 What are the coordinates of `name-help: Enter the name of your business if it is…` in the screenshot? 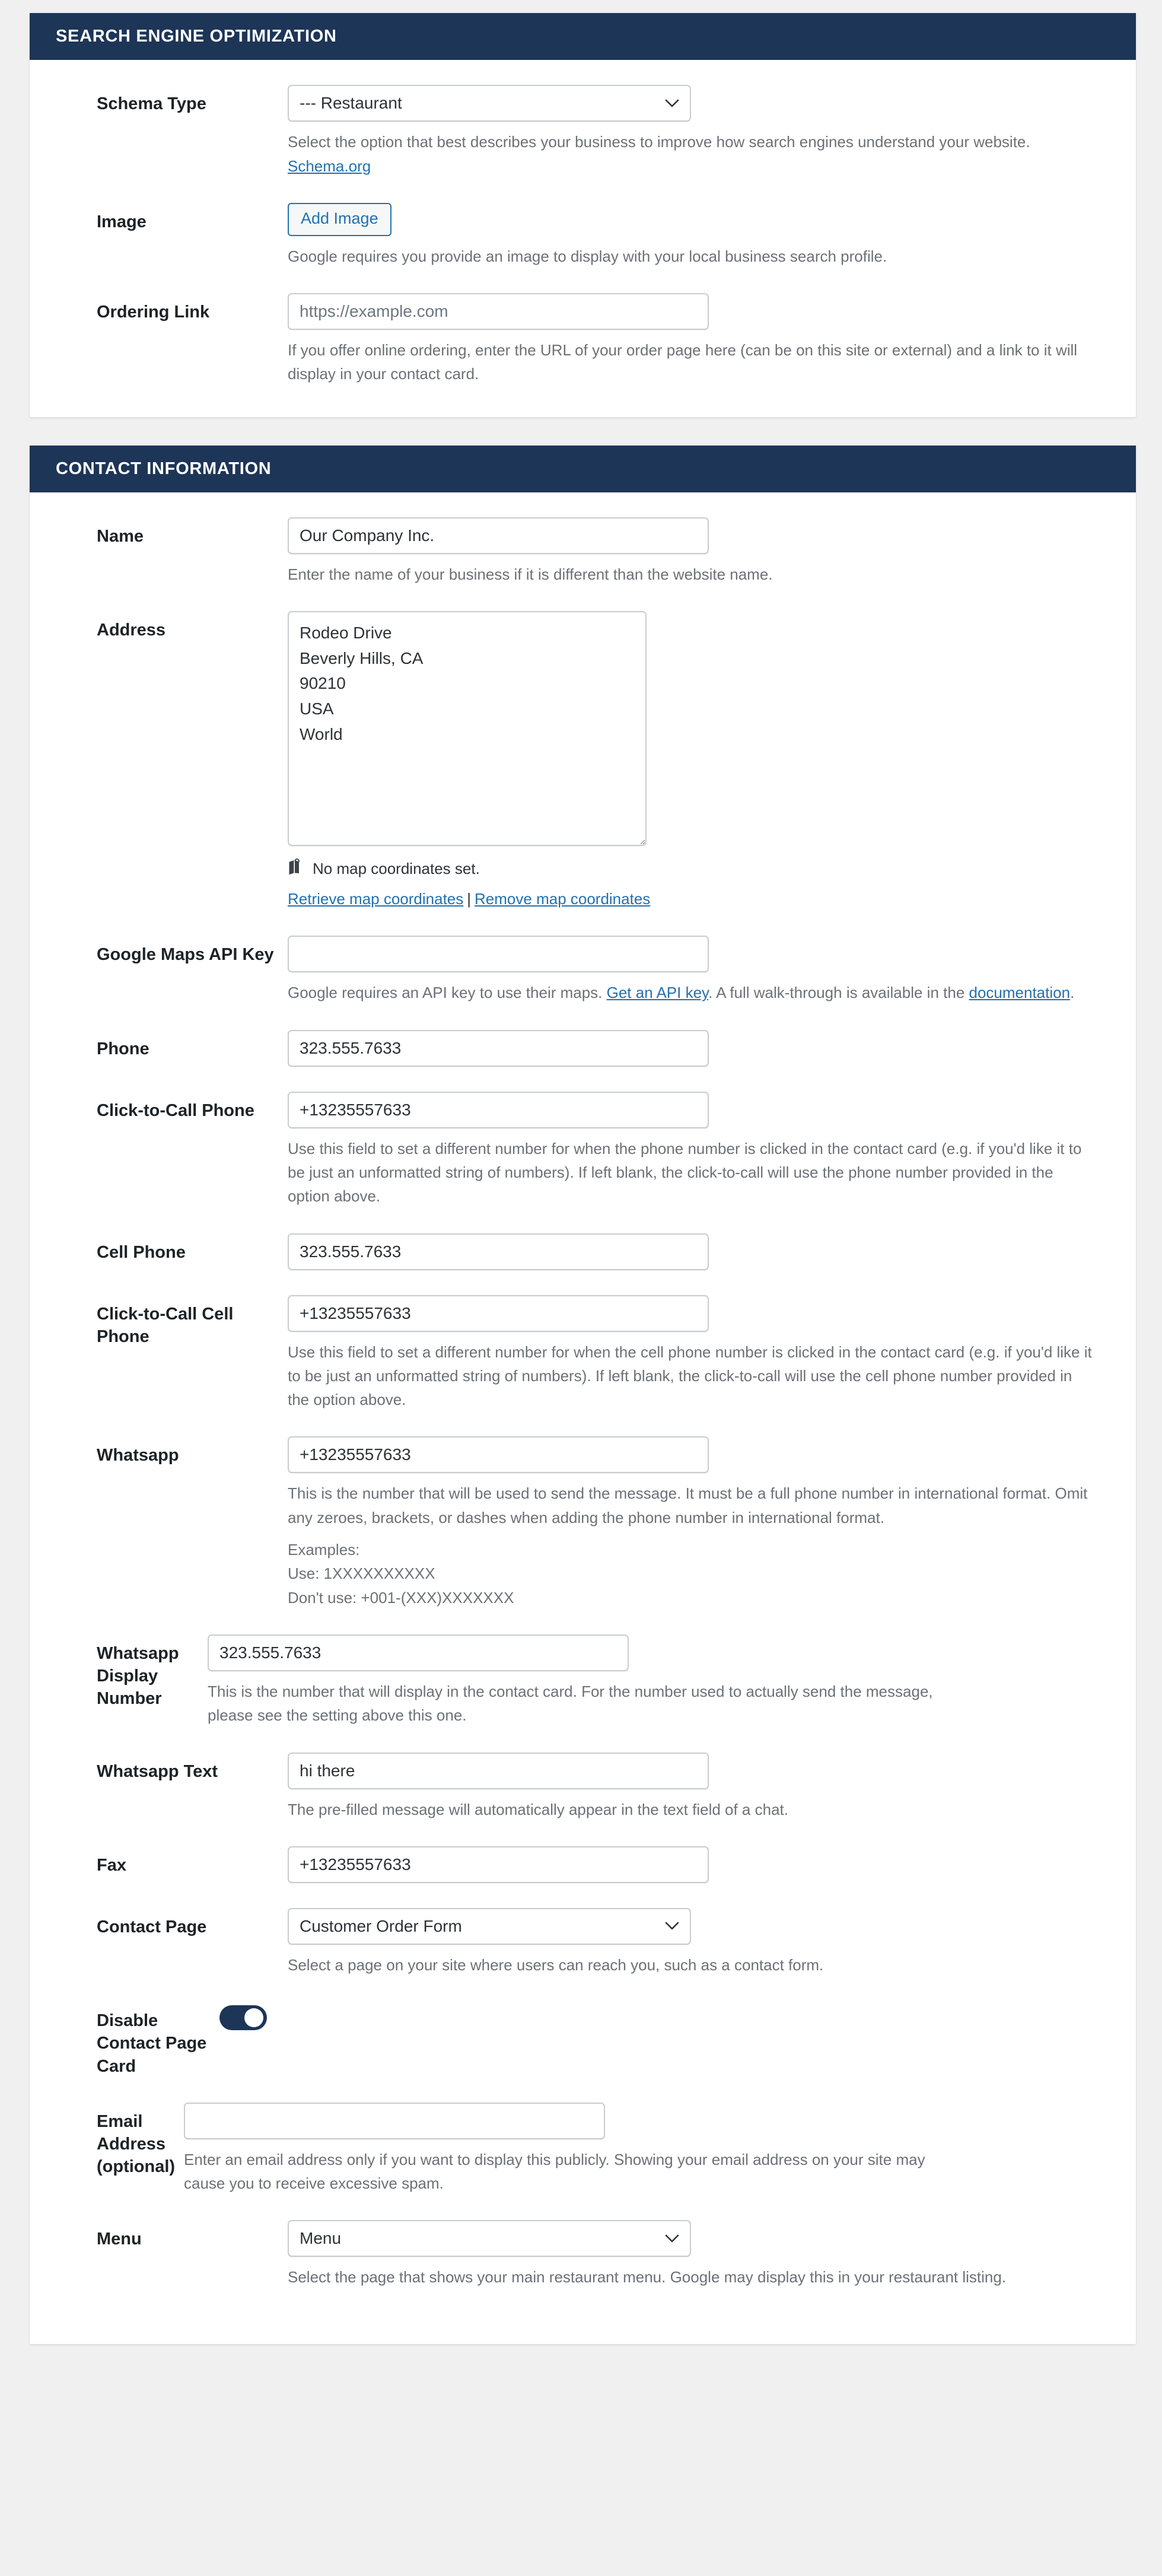 It's located at (531, 574).